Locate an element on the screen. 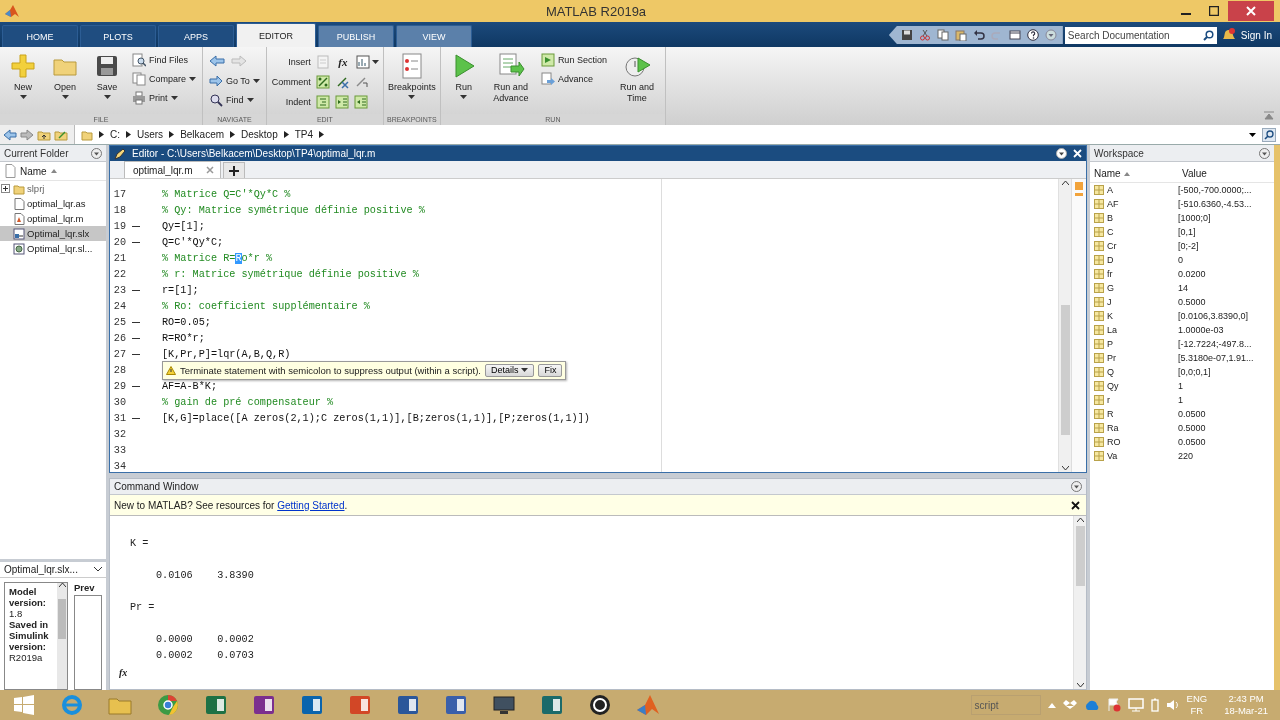  variable-name: RO is located at coordinates (1114, 442).